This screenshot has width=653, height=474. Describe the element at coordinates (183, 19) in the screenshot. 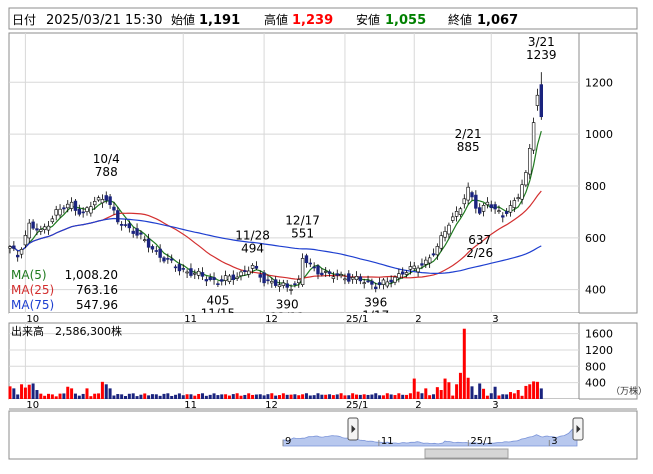

I see `open-label: 始値` at that location.